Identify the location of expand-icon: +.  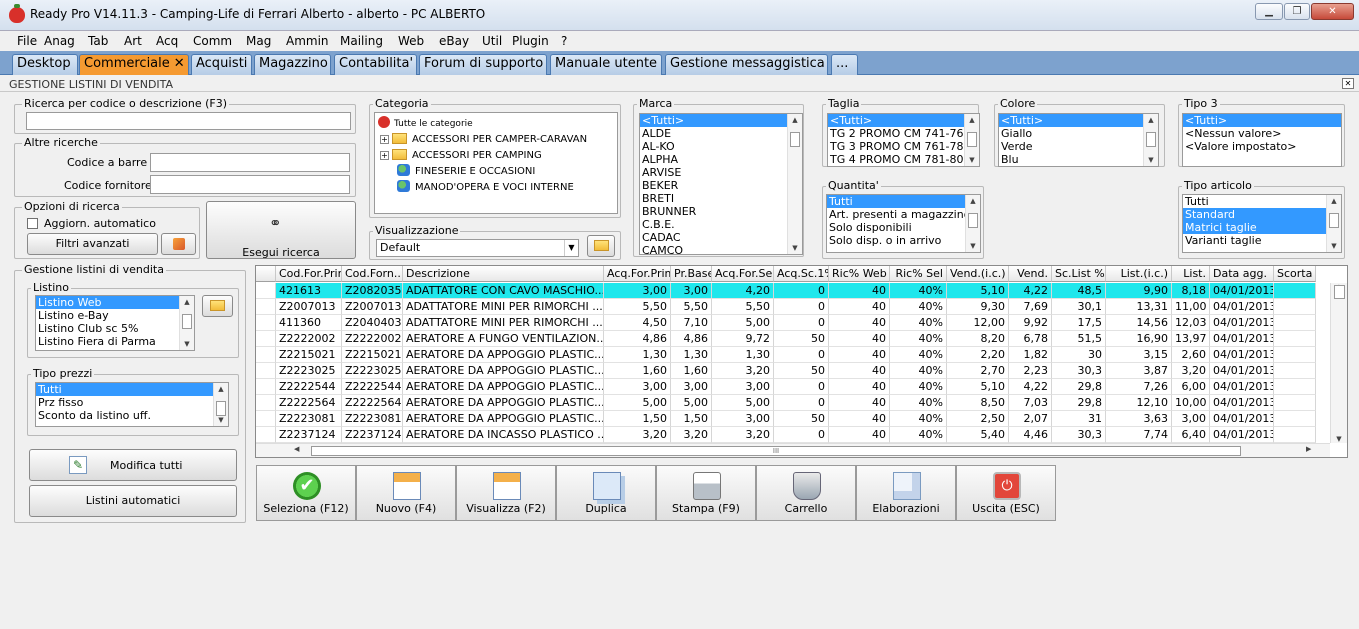
(384, 139).